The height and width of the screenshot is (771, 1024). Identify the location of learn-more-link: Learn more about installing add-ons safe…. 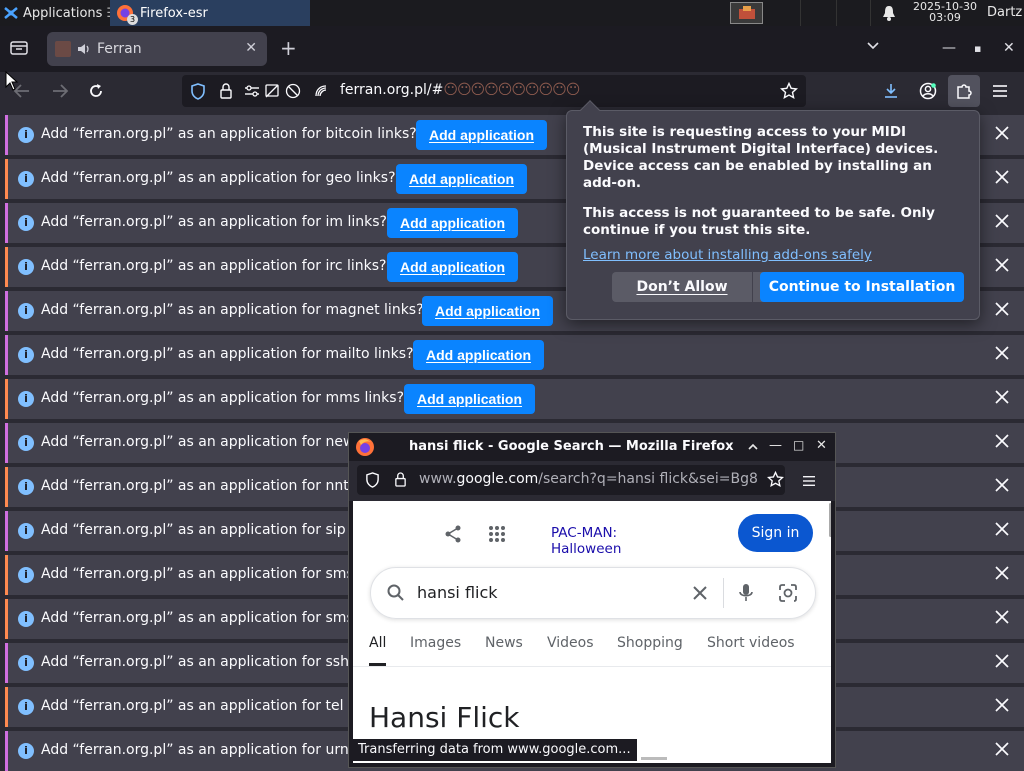
(727, 255).